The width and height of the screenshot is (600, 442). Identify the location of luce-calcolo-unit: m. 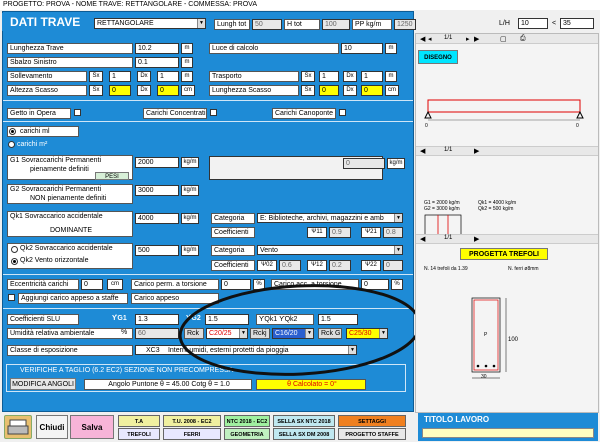
(391, 48).